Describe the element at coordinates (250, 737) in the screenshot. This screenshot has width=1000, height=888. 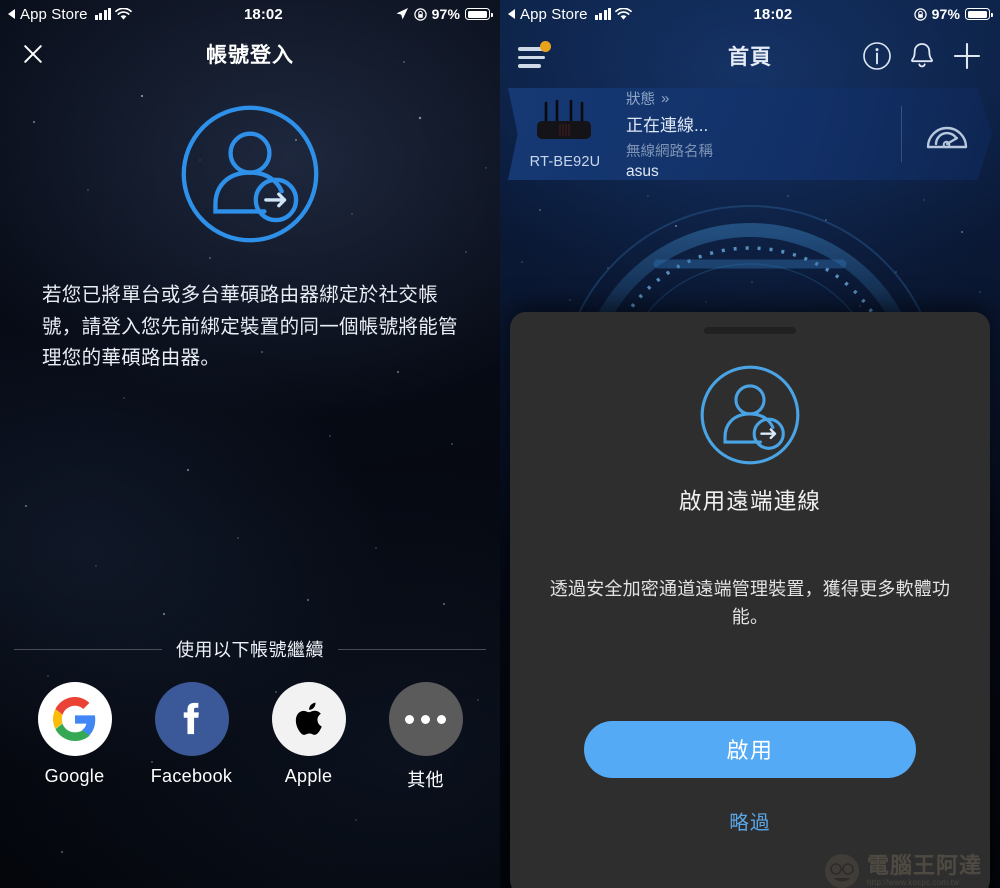
I see `social-provider-list: Google Facebook Apple 其他` at that location.